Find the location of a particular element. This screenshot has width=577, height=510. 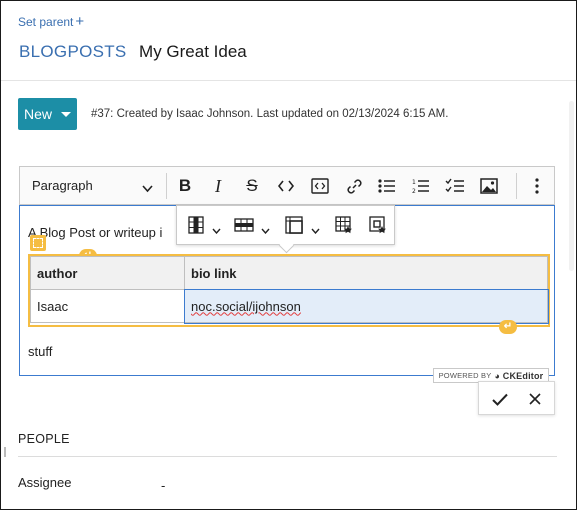

table-row: Isaac noc.social/ijohnson is located at coordinates (289, 306).